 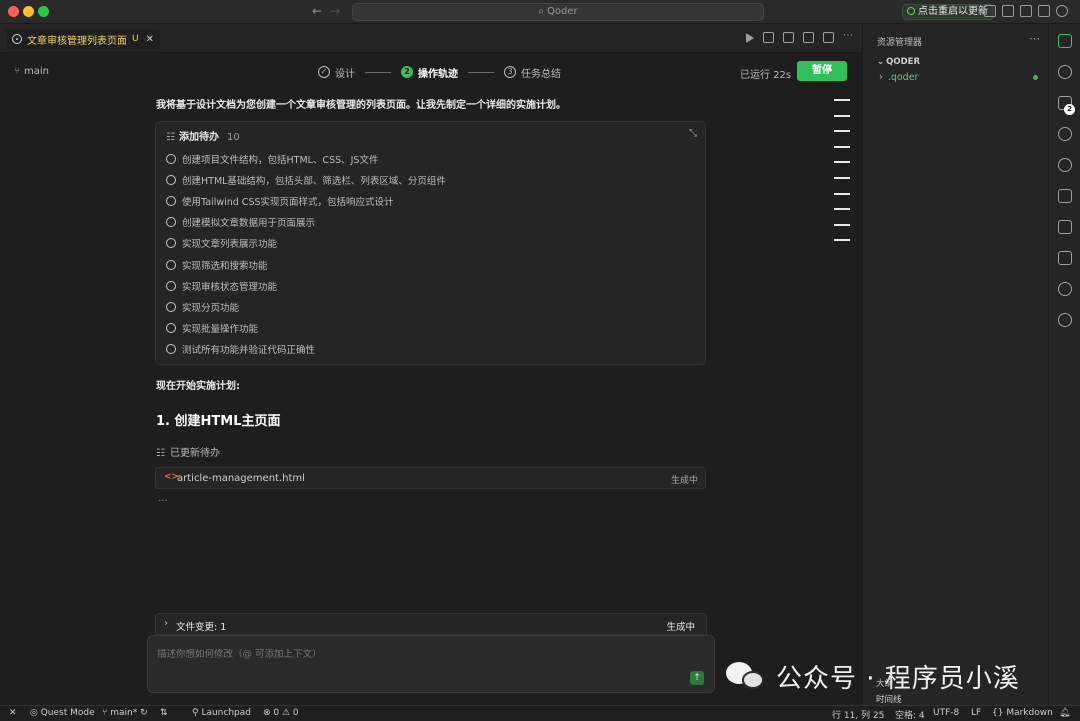 What do you see at coordinates (822, 71) in the screenshot?
I see `pause-button: 暂停` at bounding box center [822, 71].